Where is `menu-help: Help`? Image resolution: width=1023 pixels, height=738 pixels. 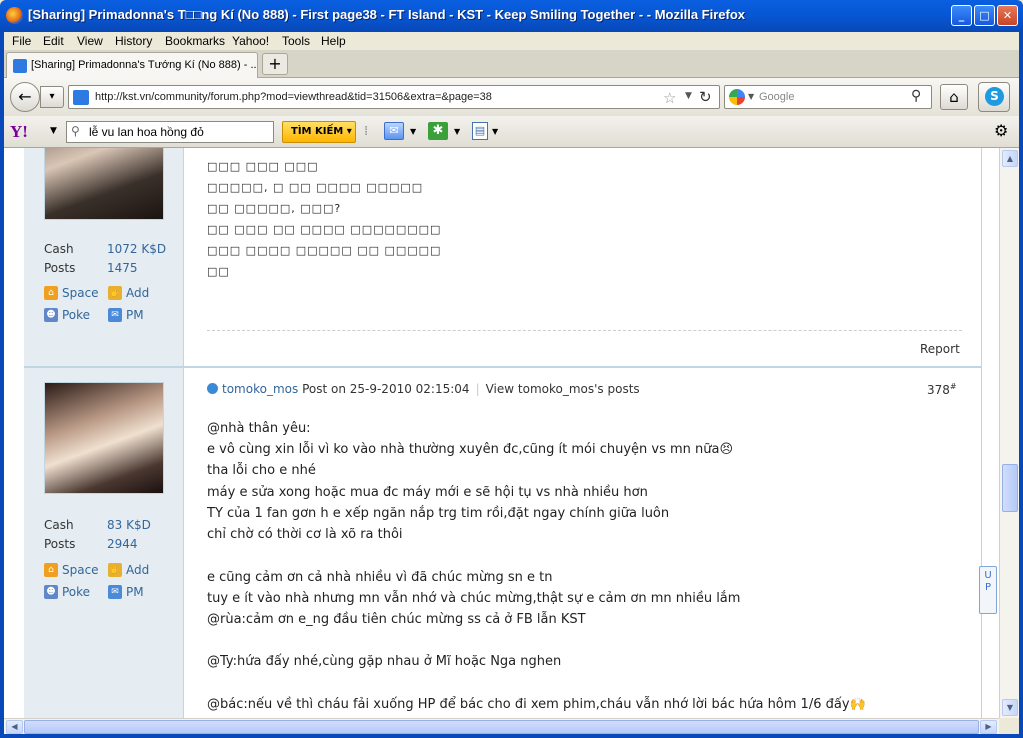 menu-help: Help is located at coordinates (333, 41).